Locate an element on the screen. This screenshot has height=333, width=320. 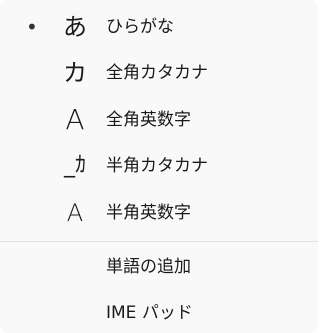
fullwidth-katakana-icon: カ is located at coordinates (75, 73).